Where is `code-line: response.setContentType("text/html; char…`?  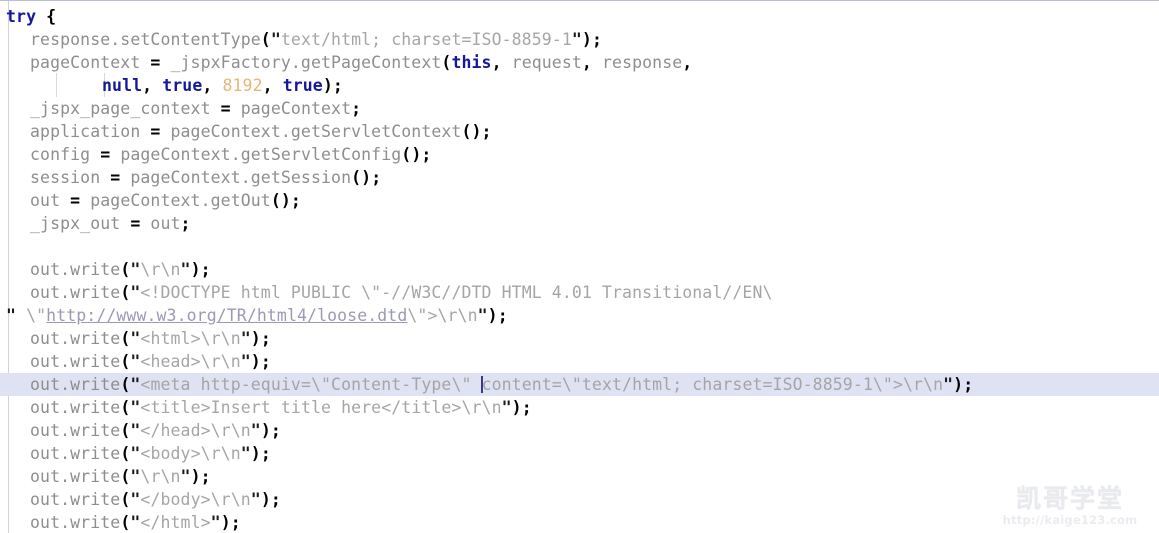
code-line: response.setContentType("text/html; char… is located at coordinates (579, 39).